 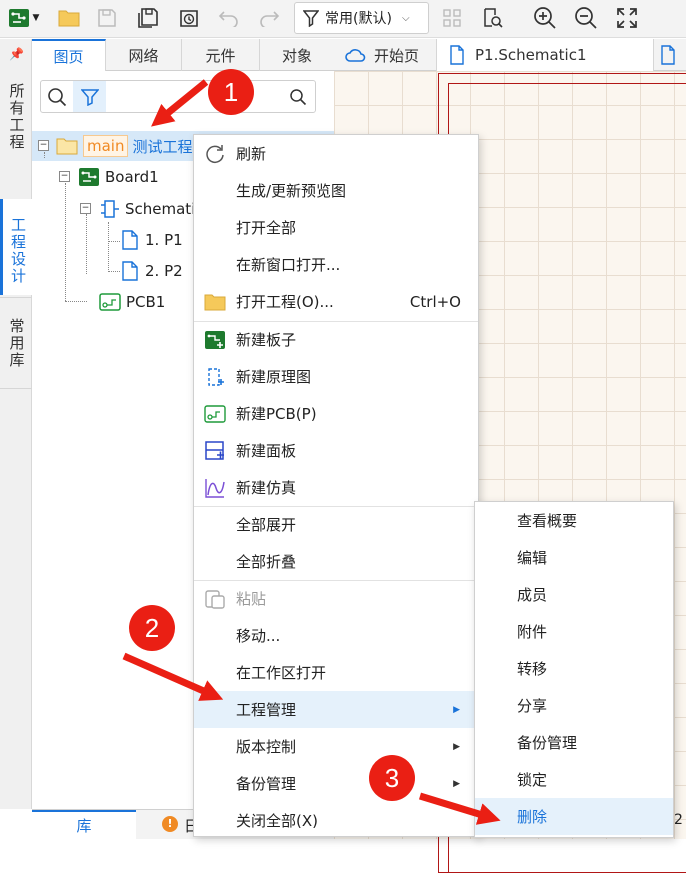 What do you see at coordinates (69, 18) in the screenshot?
I see `open-folder-icon` at bounding box center [69, 18].